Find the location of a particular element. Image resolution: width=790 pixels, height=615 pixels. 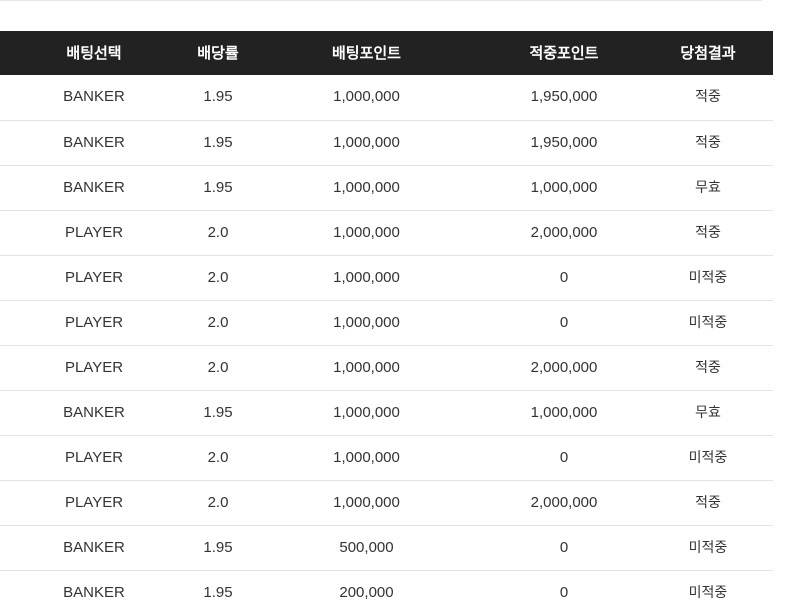

top-divider is located at coordinates (381, 0).